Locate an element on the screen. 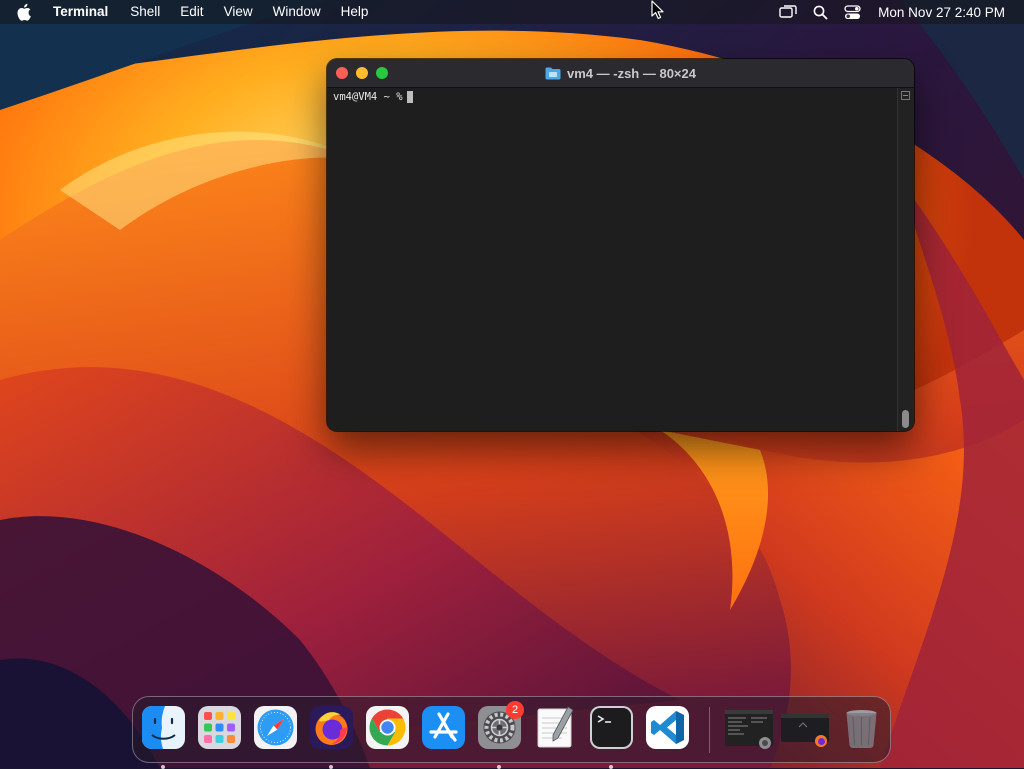 This screenshot has width=1024, height=769. trash-icon is located at coordinates (861, 729).